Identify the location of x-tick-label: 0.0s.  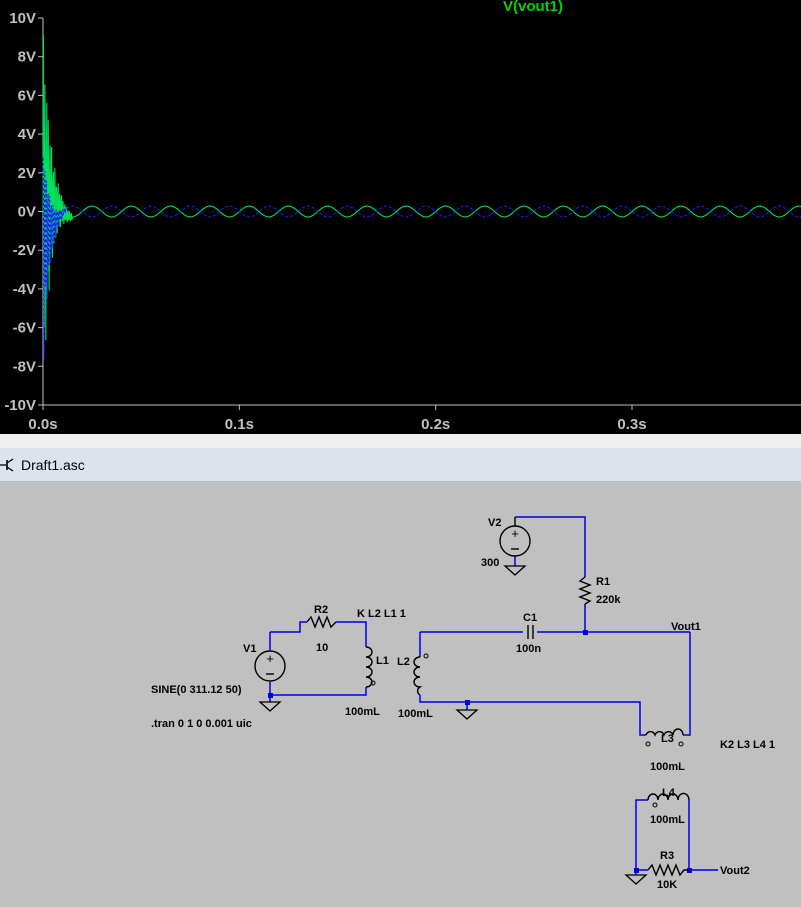
(42, 424).